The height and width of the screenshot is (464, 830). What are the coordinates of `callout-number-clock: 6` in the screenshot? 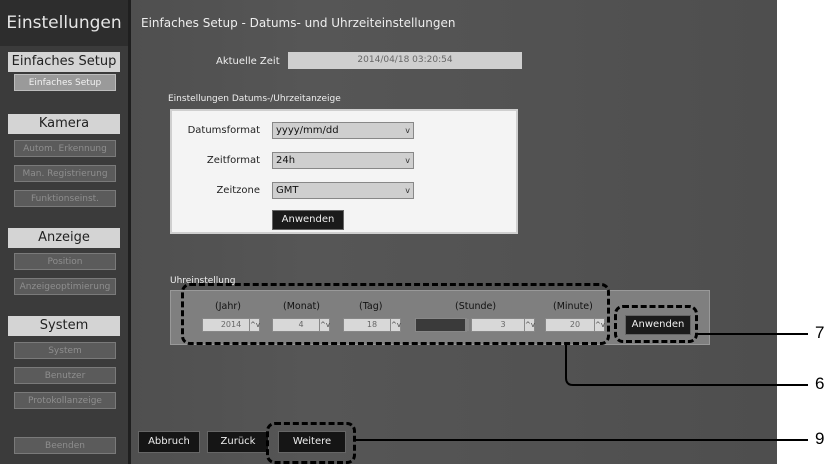 It's located at (820, 383).